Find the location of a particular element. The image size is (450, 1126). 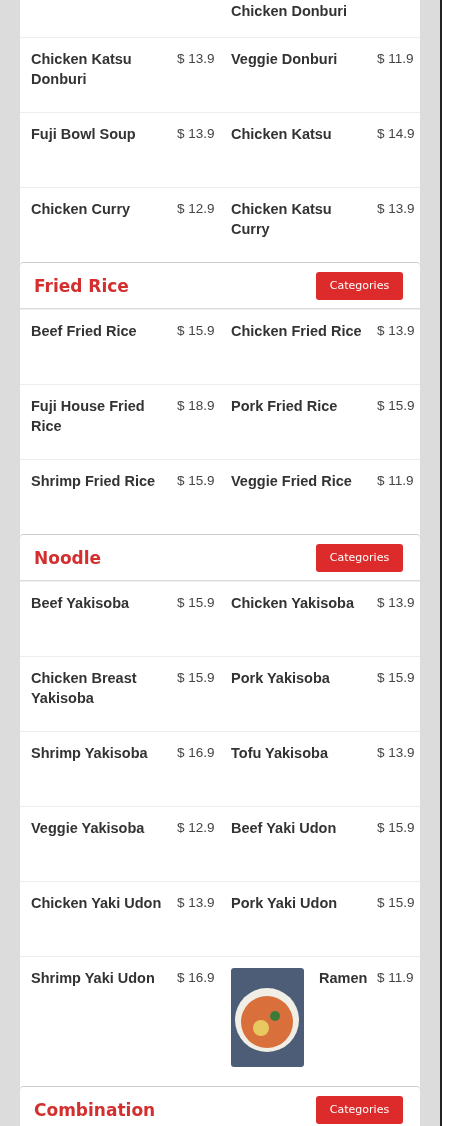

dish-name: Ramen is located at coordinates (343, 978).